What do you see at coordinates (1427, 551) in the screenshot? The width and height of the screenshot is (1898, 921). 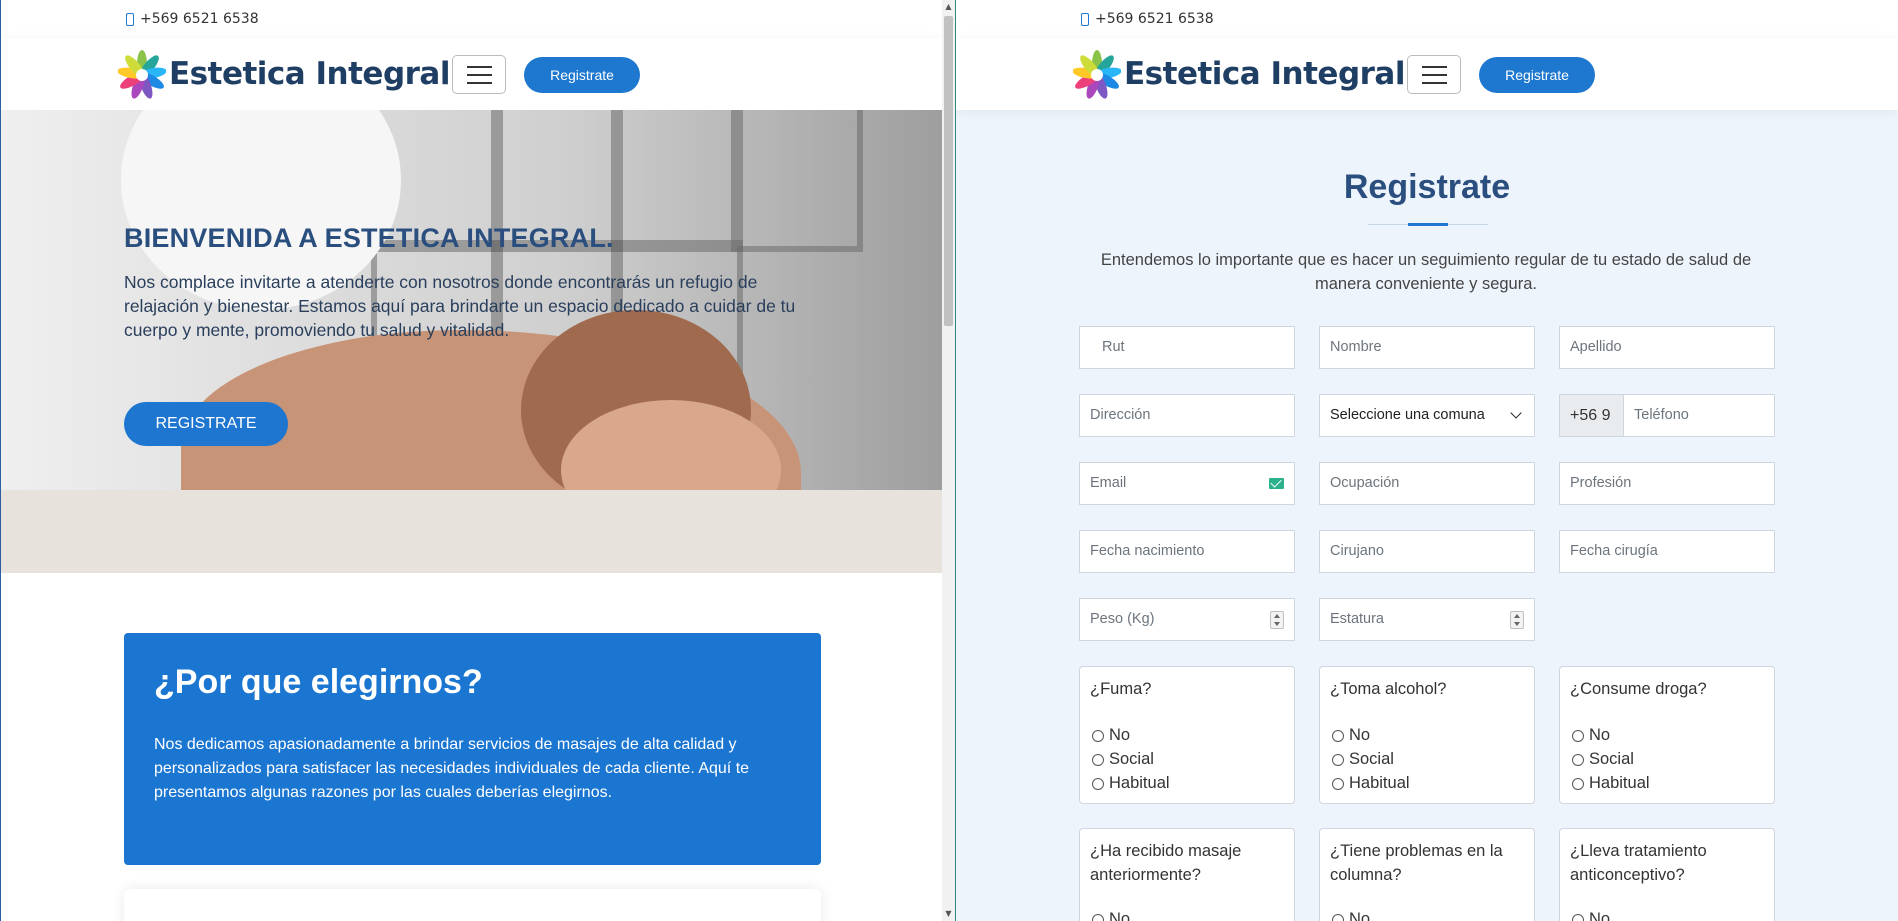 I see `cirujano-field: Cirujano` at bounding box center [1427, 551].